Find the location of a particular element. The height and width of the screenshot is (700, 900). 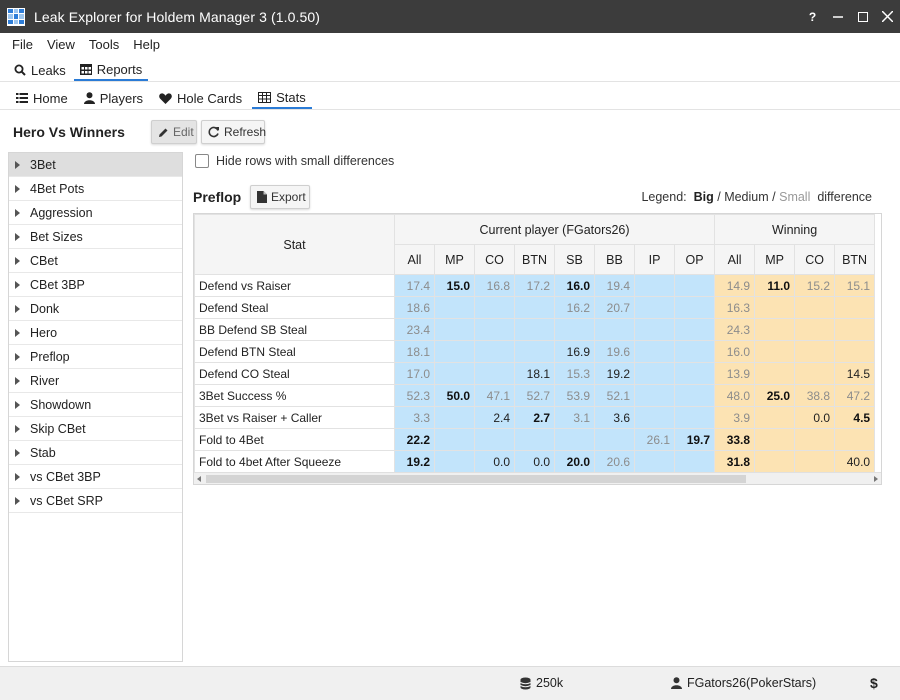

sidebar-item: Hero is located at coordinates (95, 333).